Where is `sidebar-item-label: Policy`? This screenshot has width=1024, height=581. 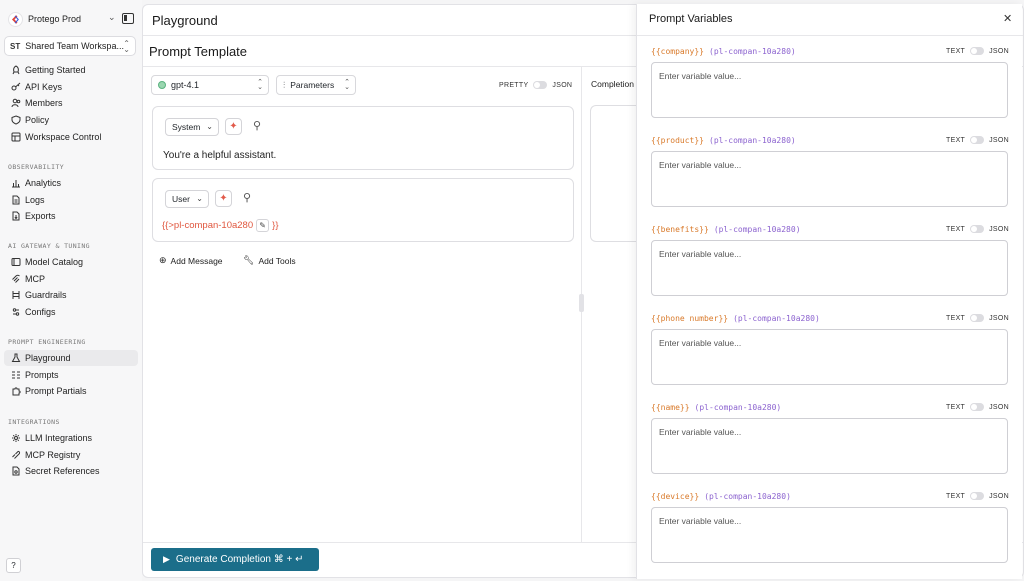 sidebar-item-label: Policy is located at coordinates (37, 120).